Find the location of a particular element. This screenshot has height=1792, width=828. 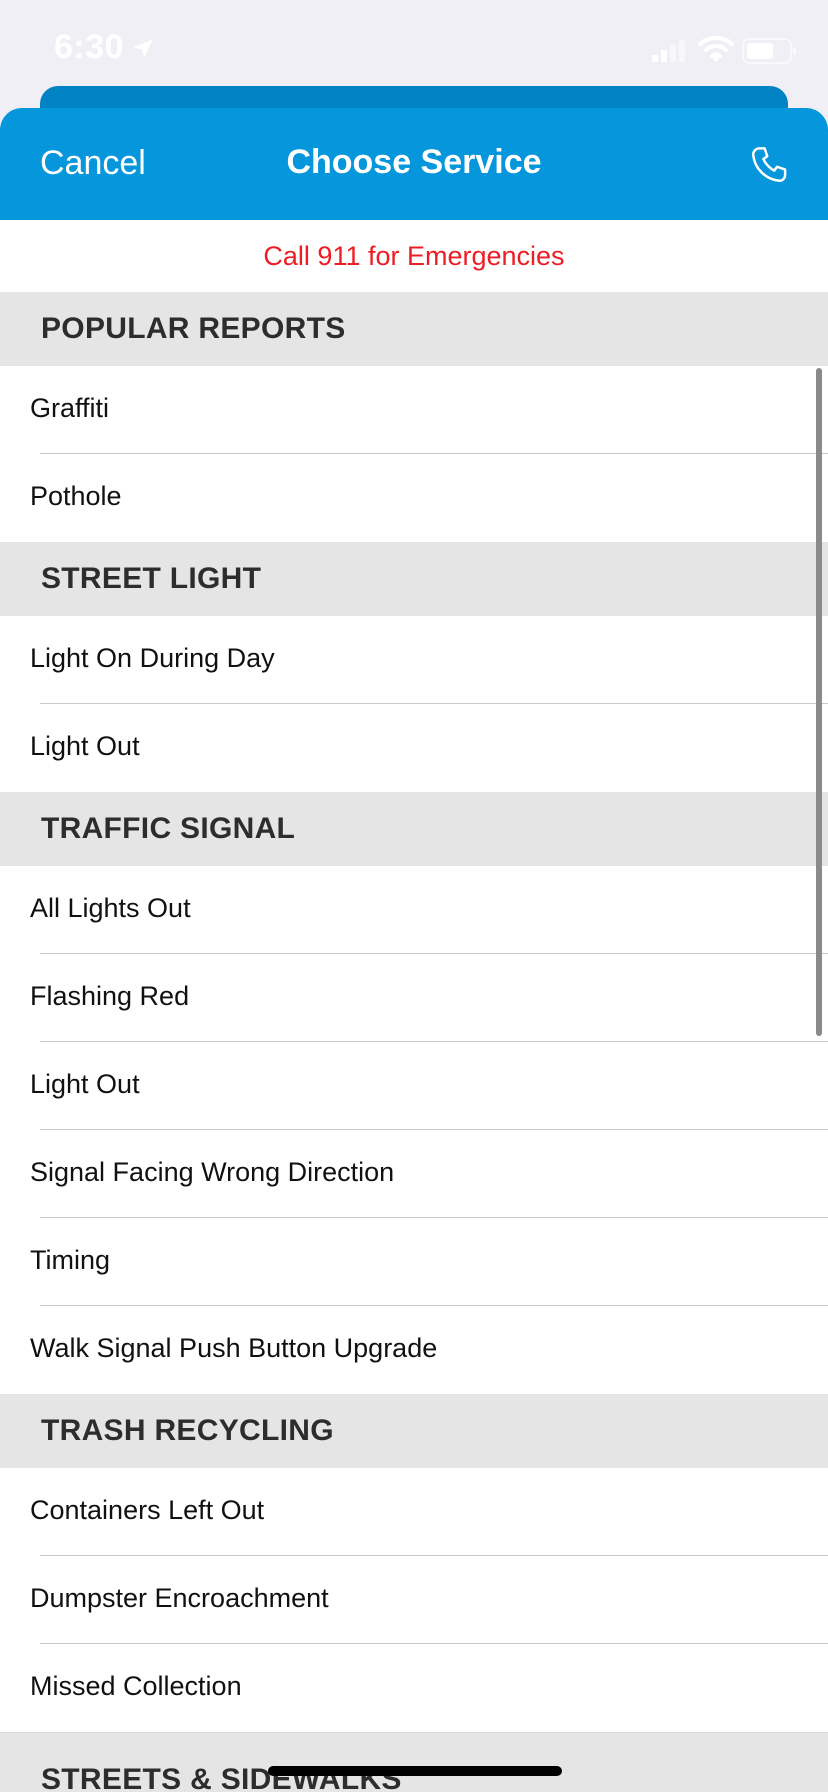

service-row: Missed Collection is located at coordinates (414, 1688).